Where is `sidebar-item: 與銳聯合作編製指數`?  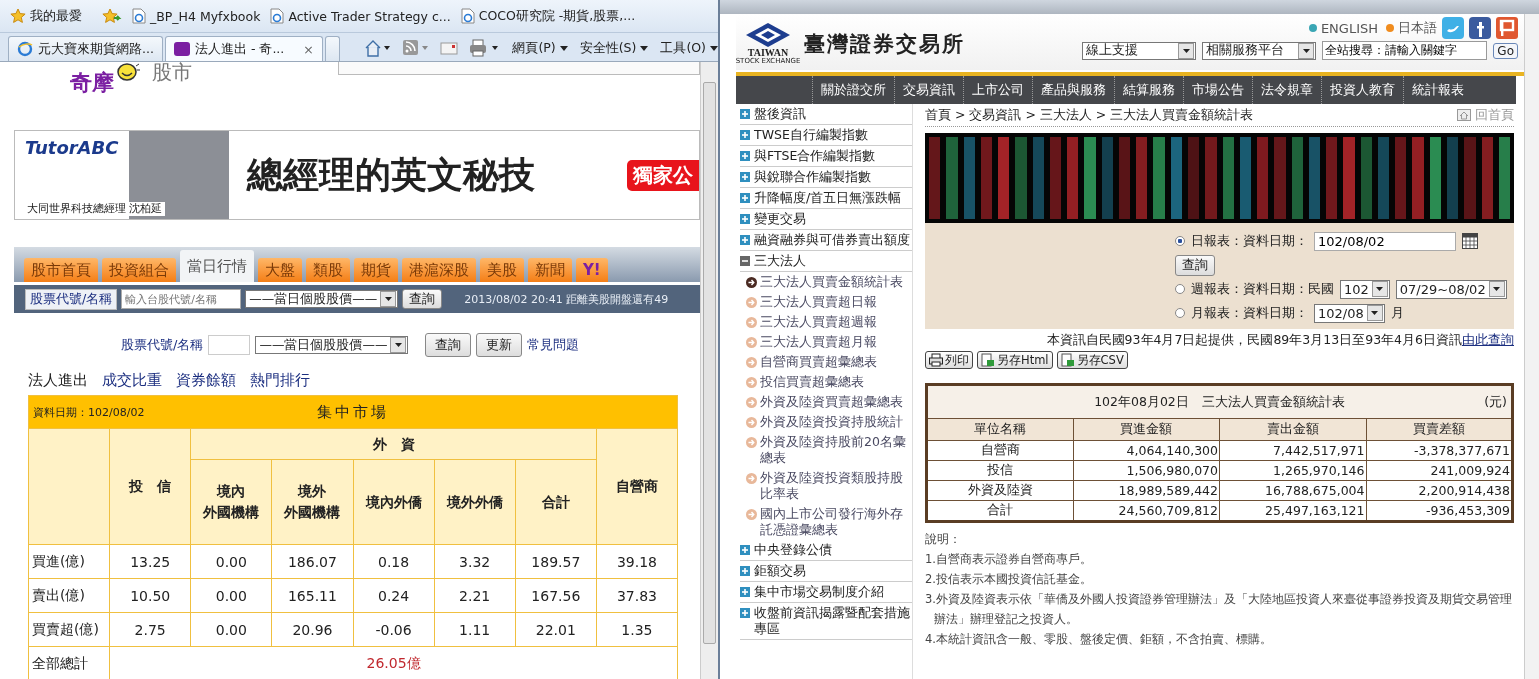 sidebar-item: 與銳聯合作編製指數 is located at coordinates (826, 177).